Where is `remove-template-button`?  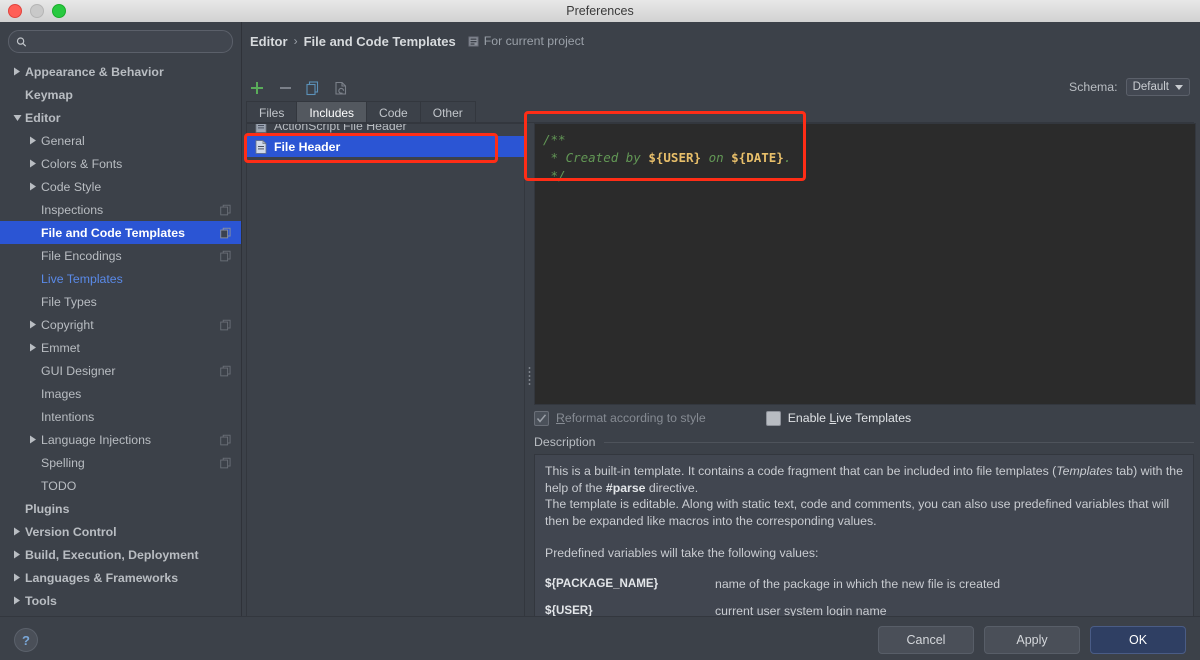 remove-template-button is located at coordinates (285, 88).